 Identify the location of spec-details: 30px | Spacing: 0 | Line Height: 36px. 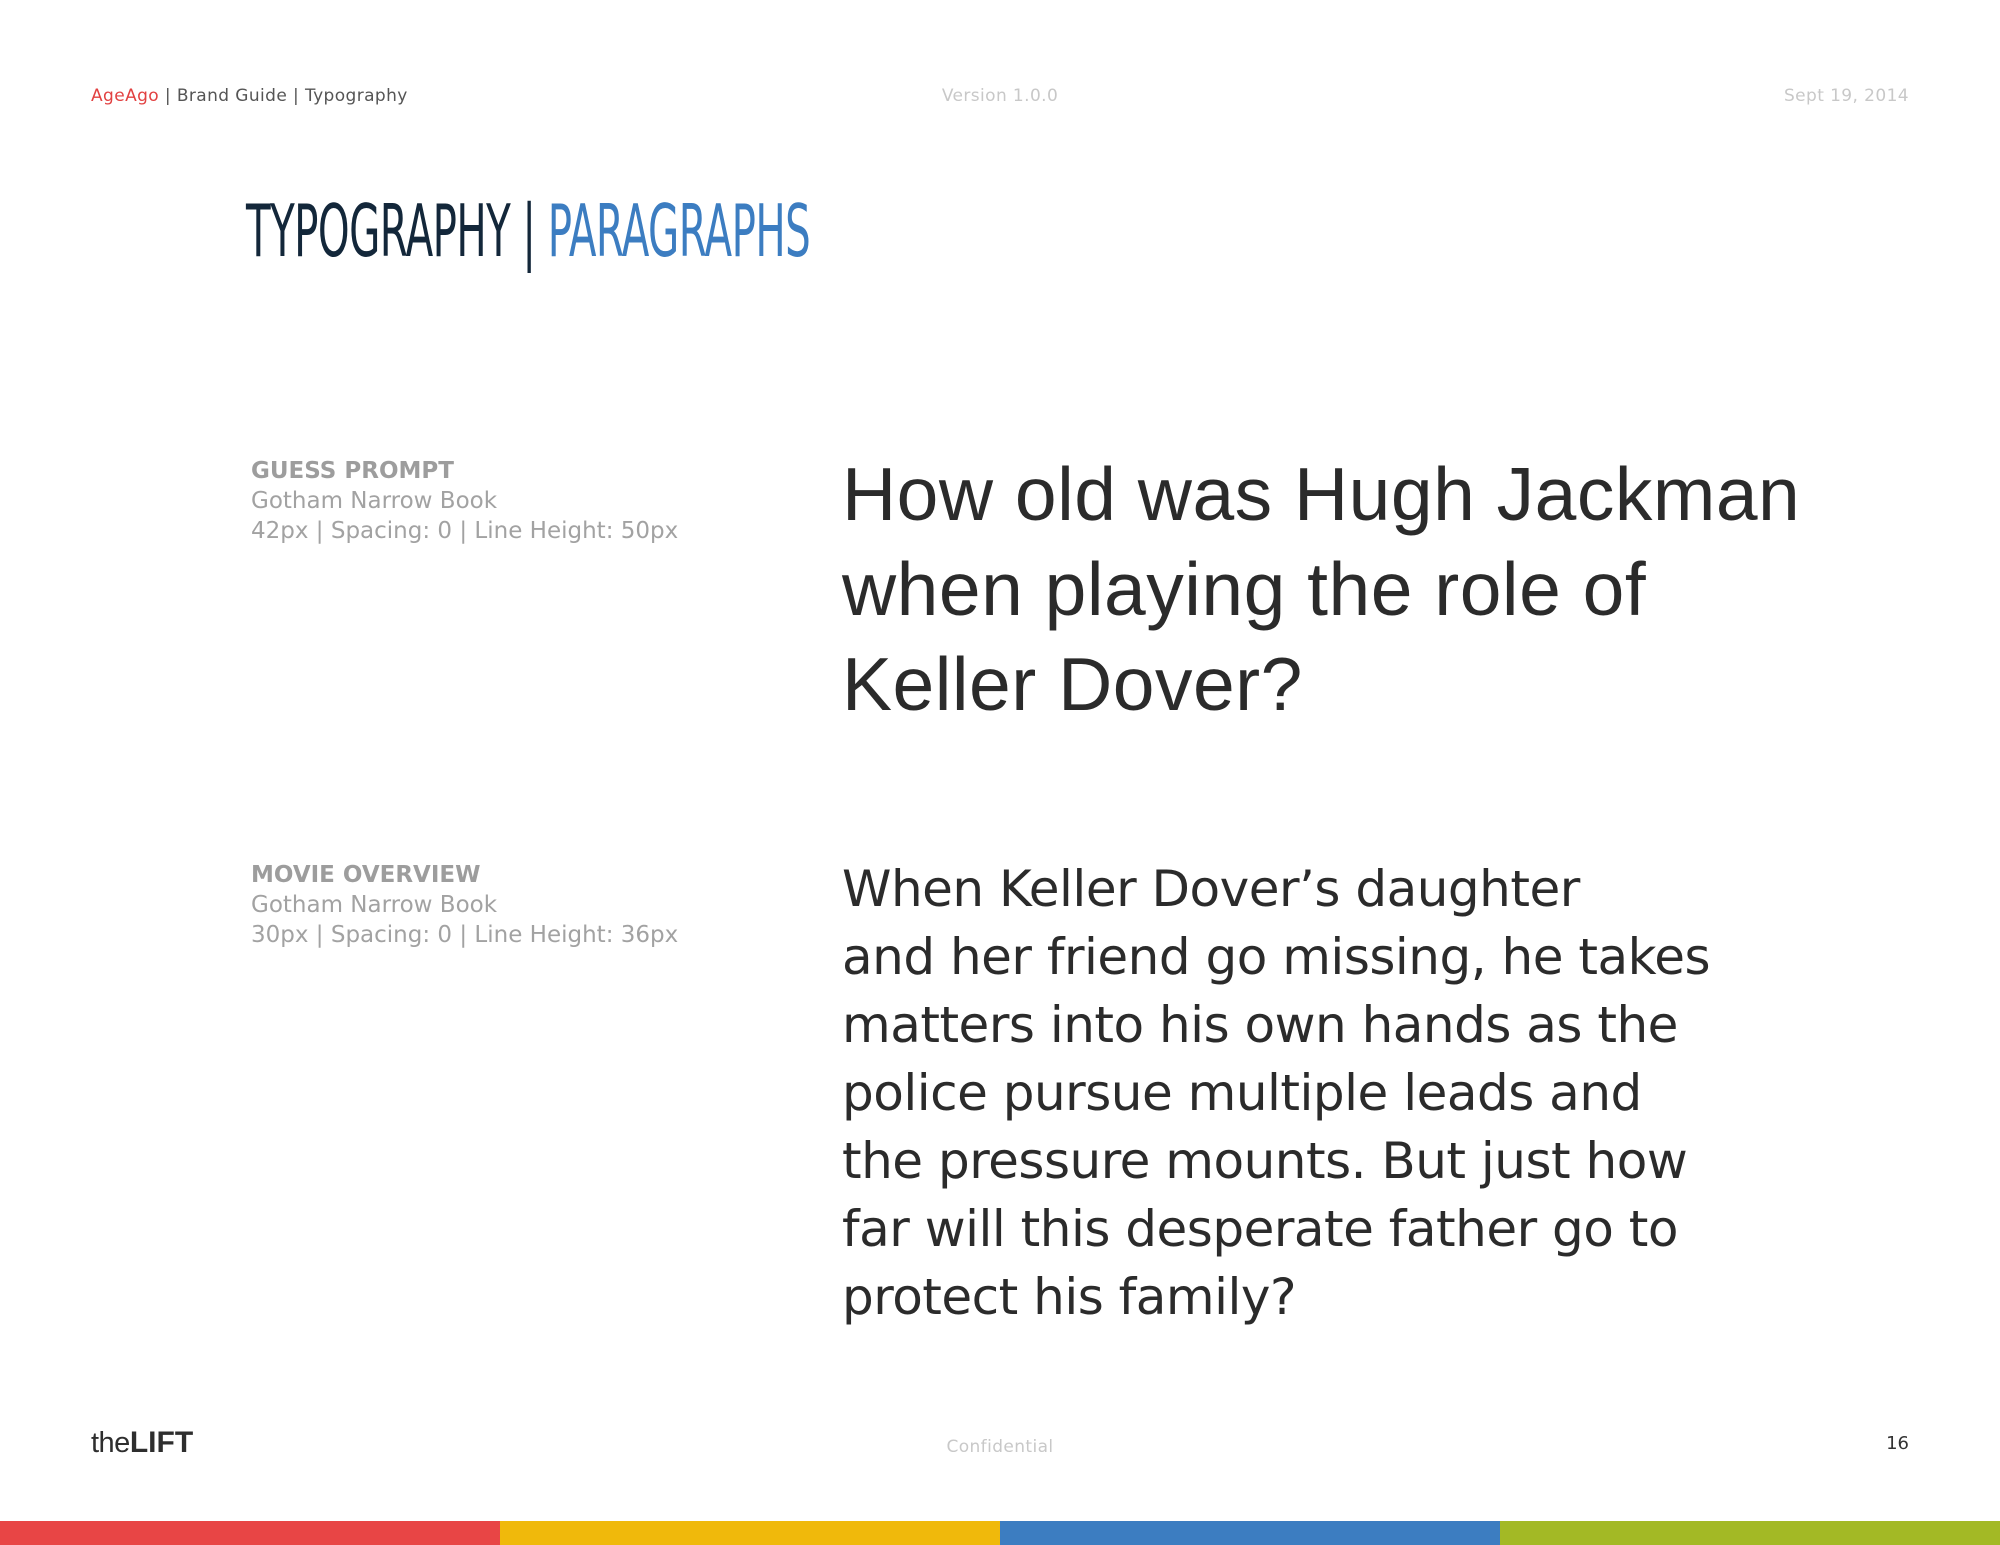
(465, 935).